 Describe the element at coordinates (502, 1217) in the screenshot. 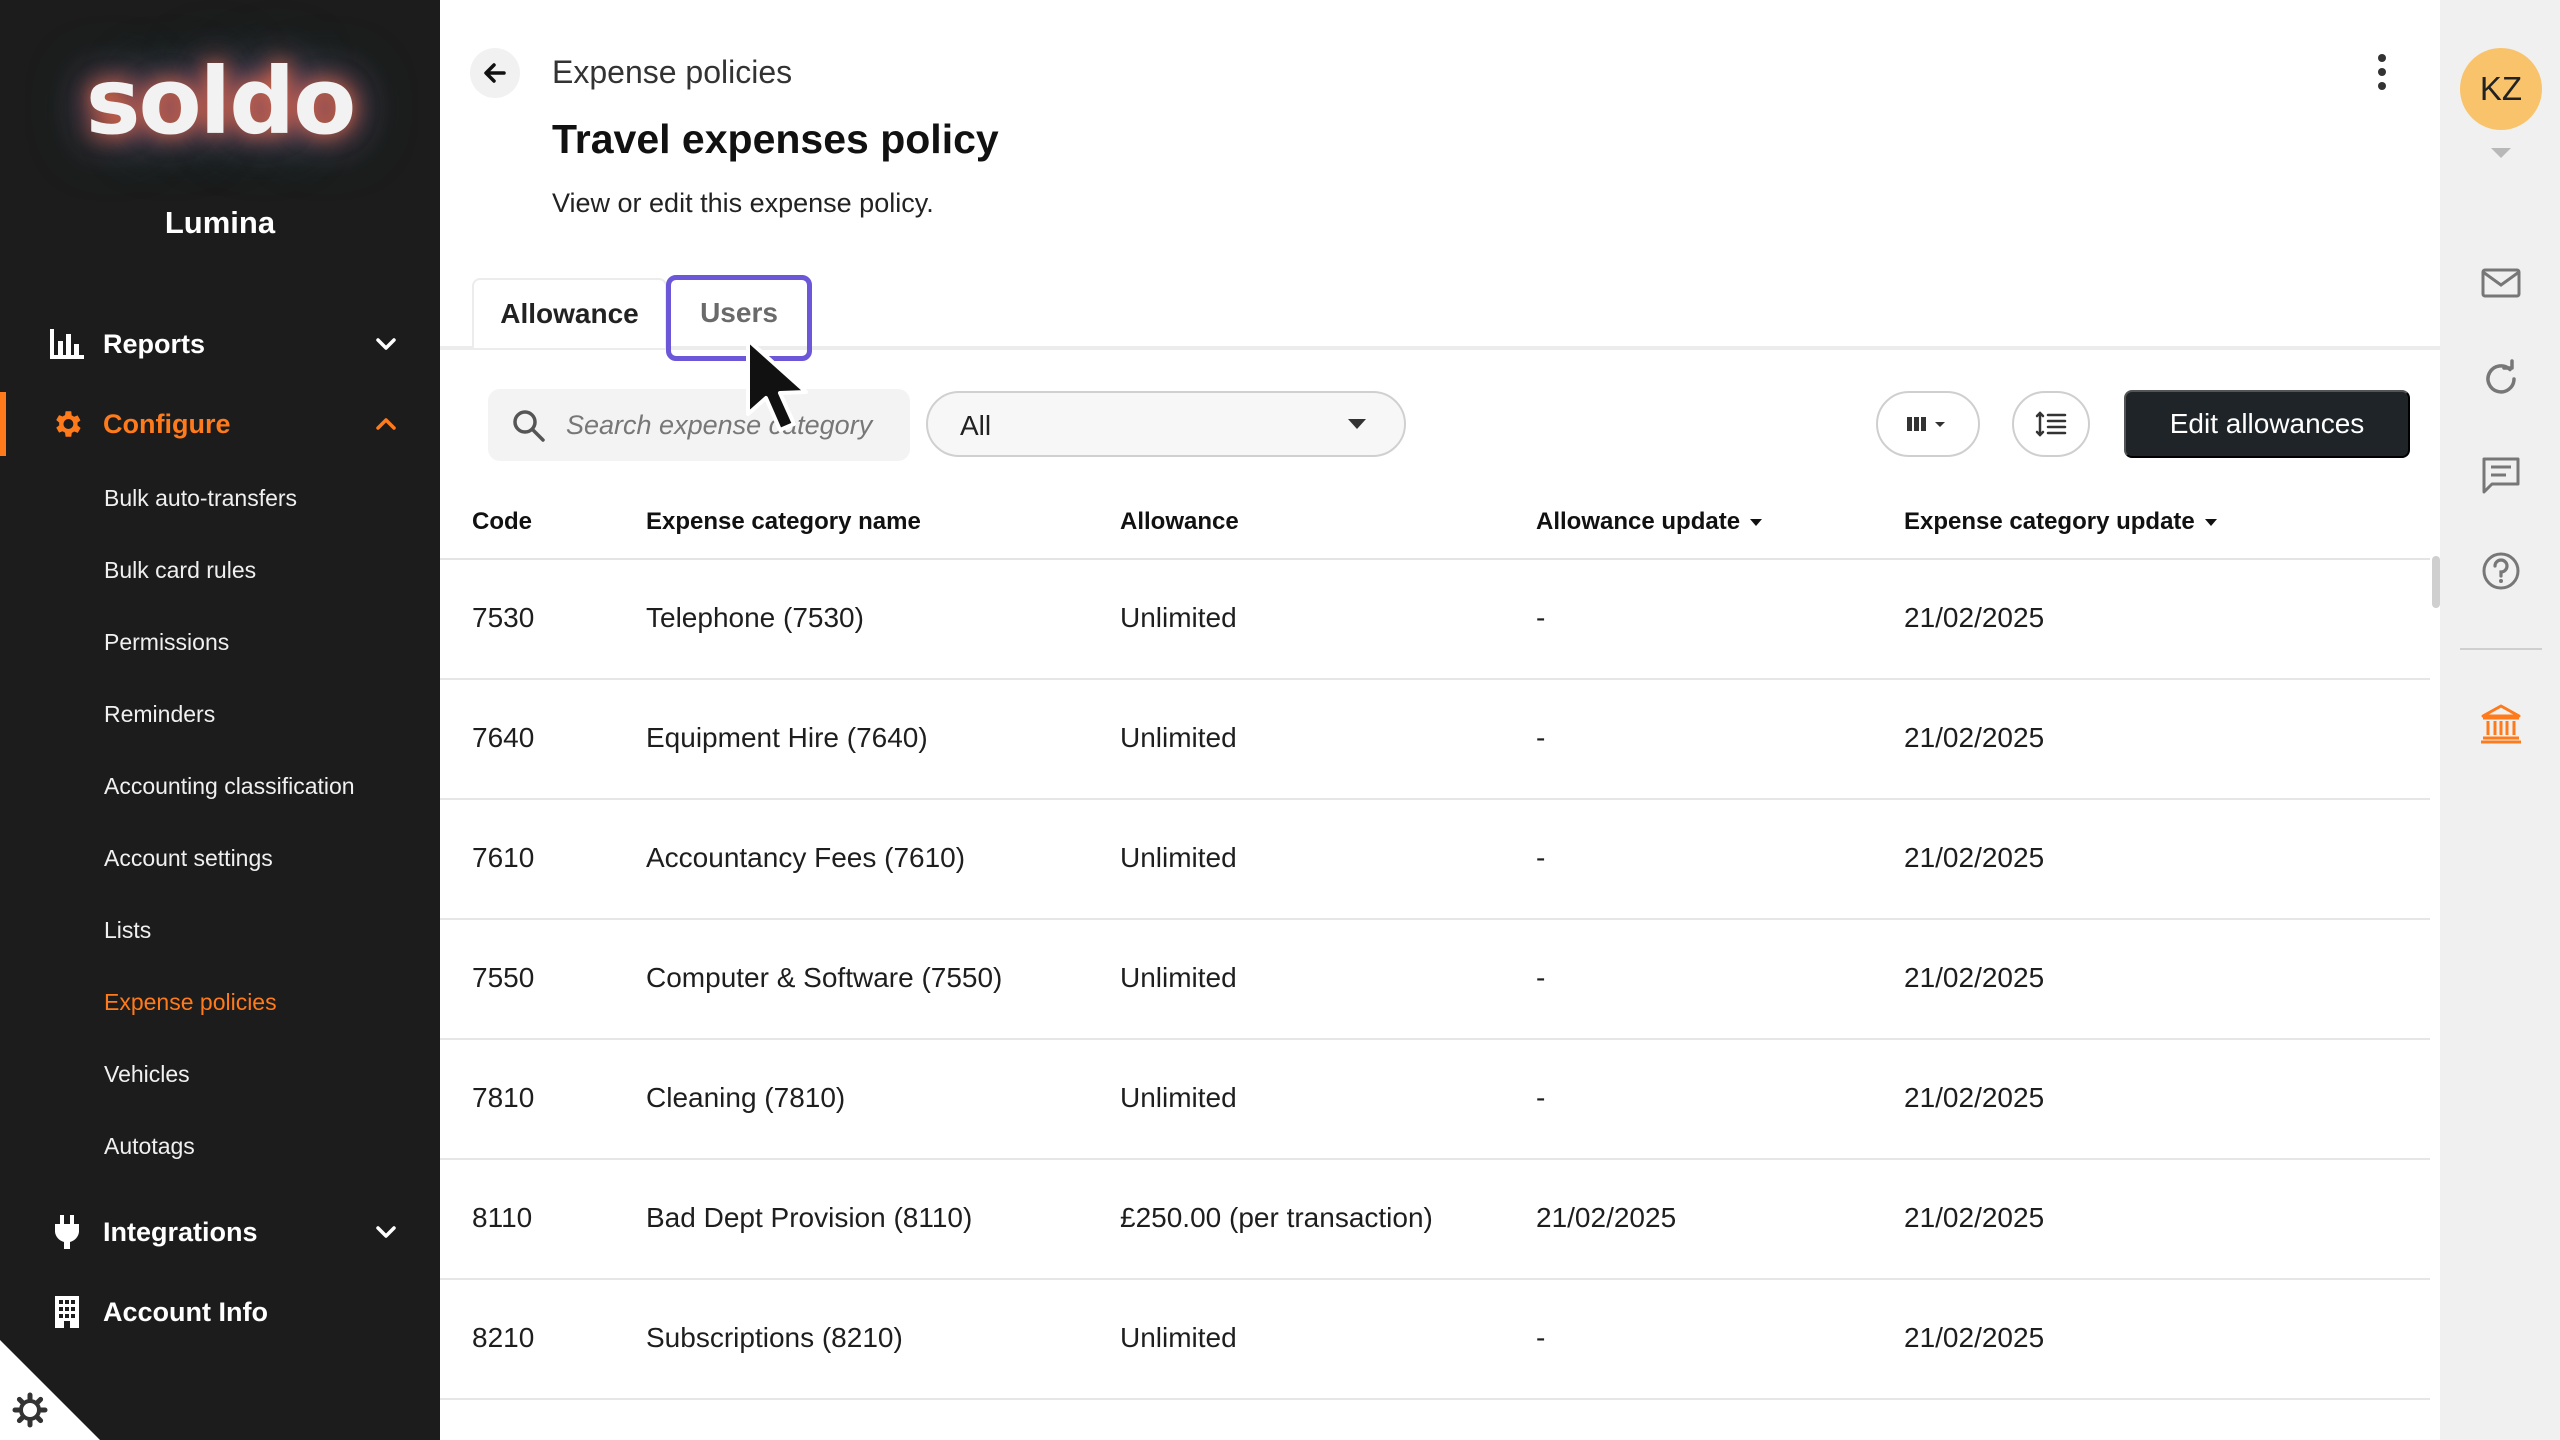

I see `cell-code: 8110` at that location.